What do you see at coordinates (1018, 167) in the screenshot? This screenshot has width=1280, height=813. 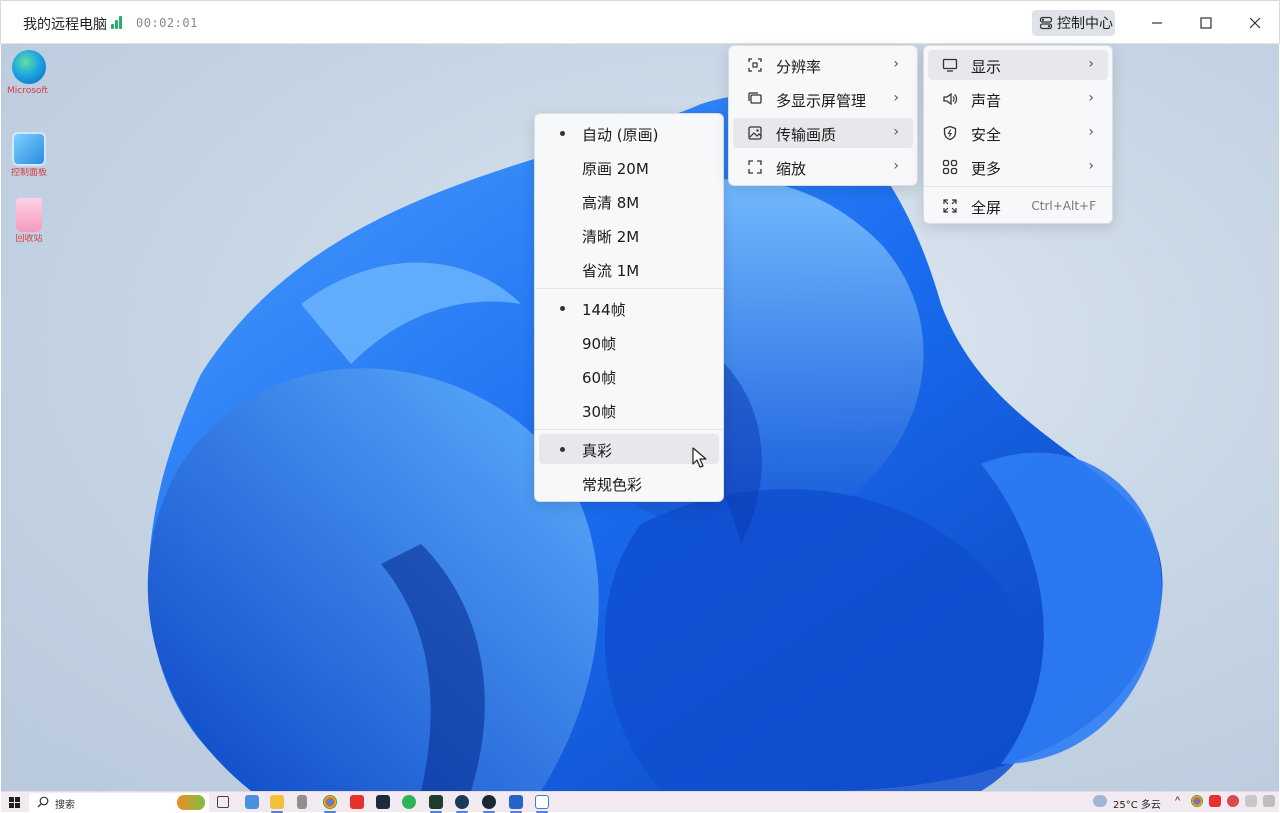 I see `menu-item-more: 更多 ›` at bounding box center [1018, 167].